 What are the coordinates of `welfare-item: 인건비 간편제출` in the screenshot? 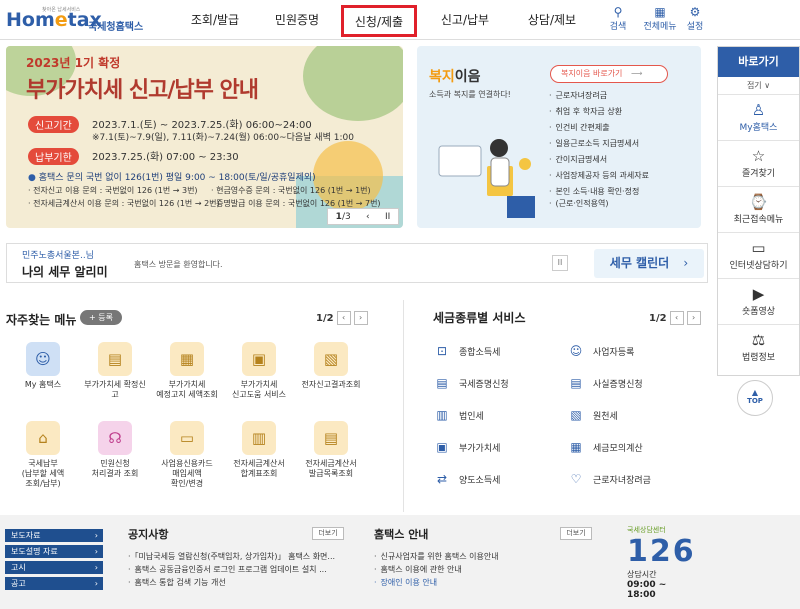 It's located at (599, 128).